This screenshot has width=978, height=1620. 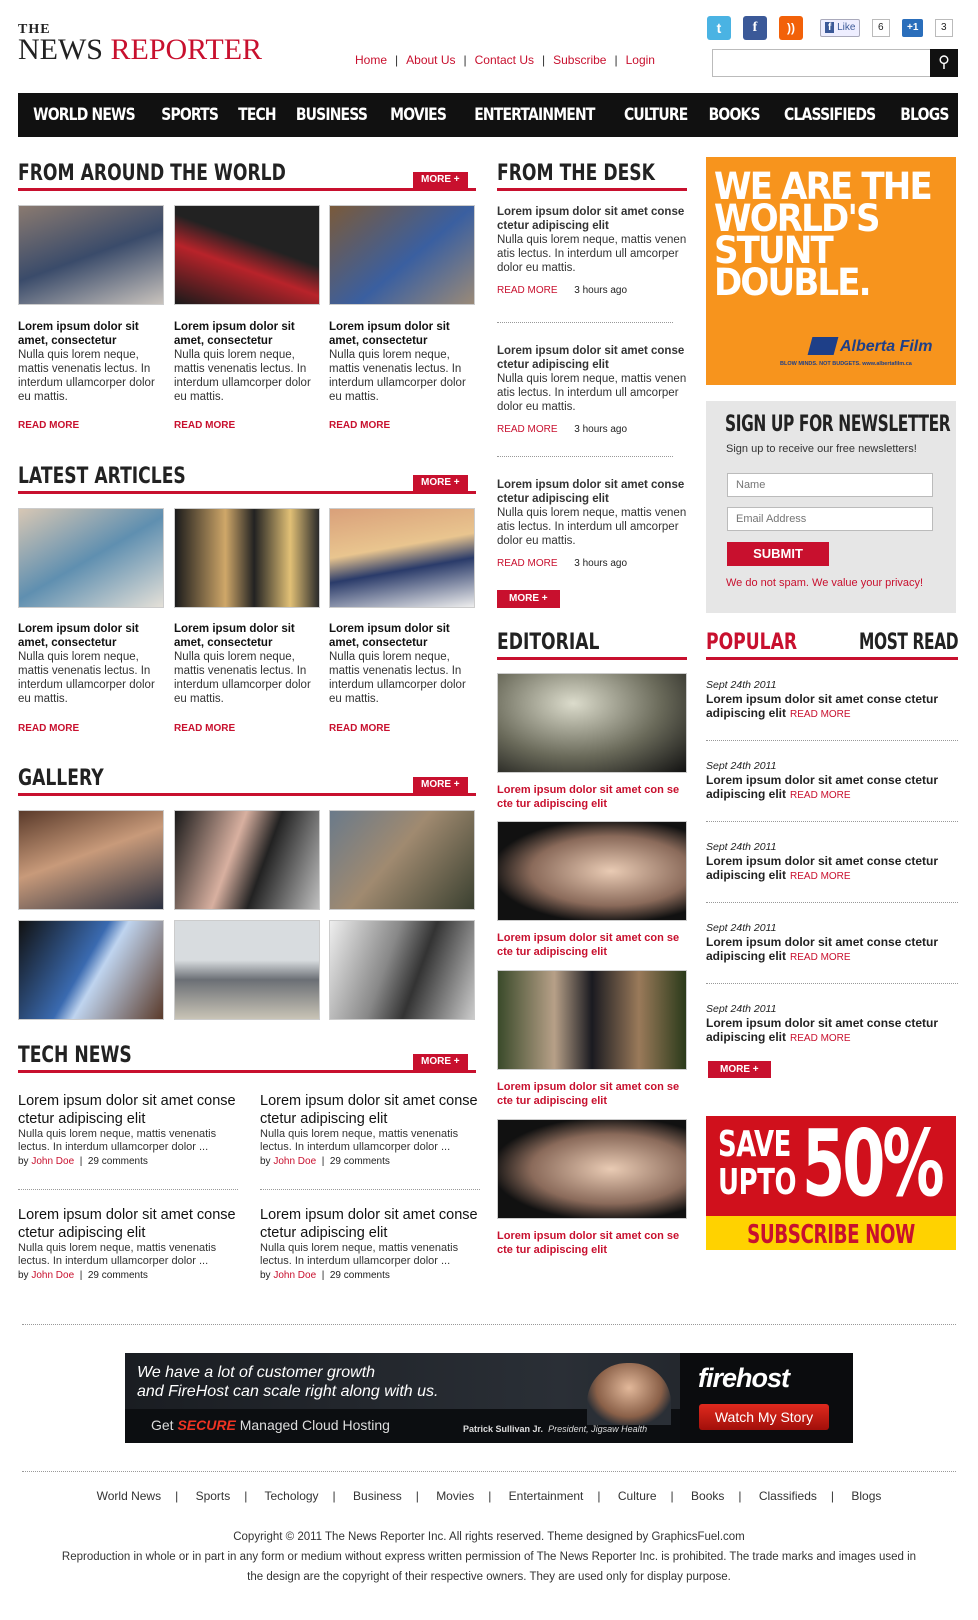 I want to click on watch-story-button: Watch My Story, so click(x=764, y=1417).